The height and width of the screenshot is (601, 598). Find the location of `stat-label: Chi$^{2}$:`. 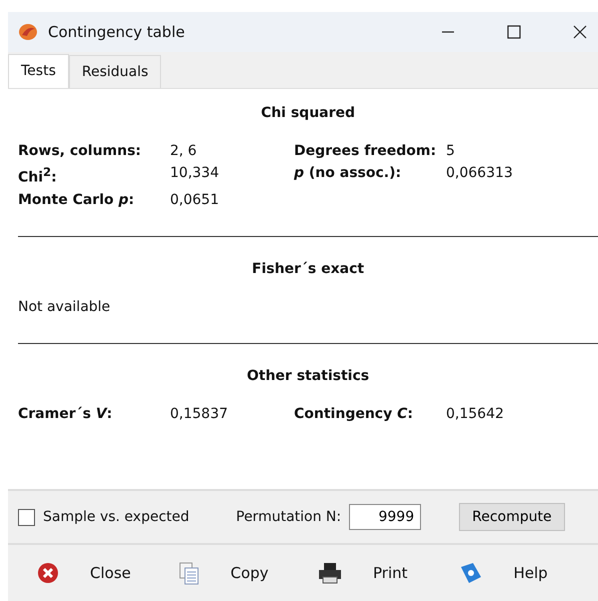

stat-label: Chi$^{2}$: is located at coordinates (38, 175).